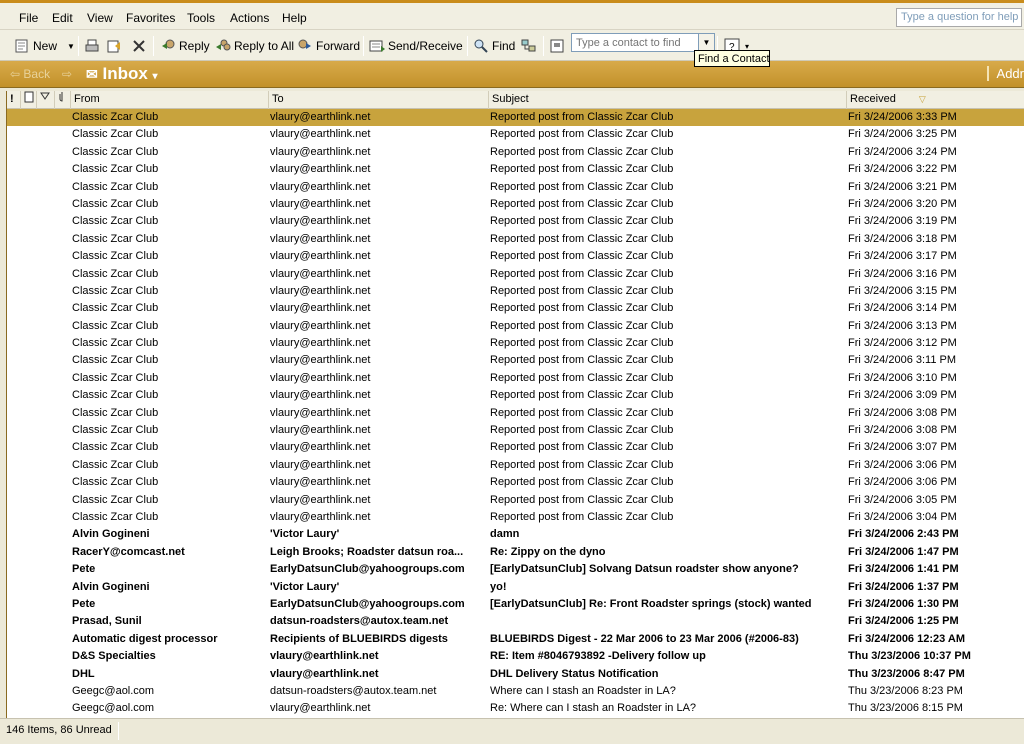 The image size is (1024, 744). What do you see at coordinates (903, 569) in the screenshot?
I see `message-received: Fri 3/24/2006 1:41 PM` at bounding box center [903, 569].